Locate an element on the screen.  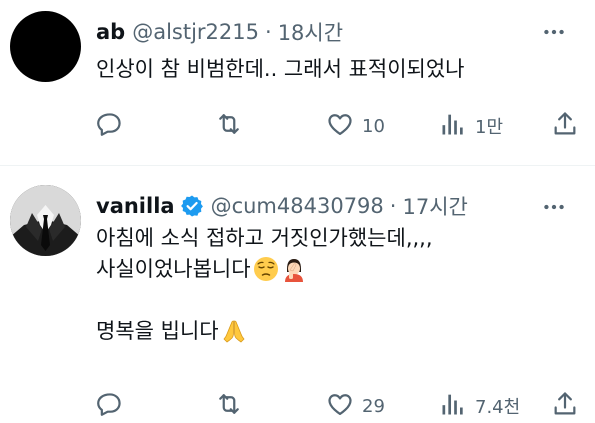
action-bar: 10 1만 is located at coordinates (336, 126).